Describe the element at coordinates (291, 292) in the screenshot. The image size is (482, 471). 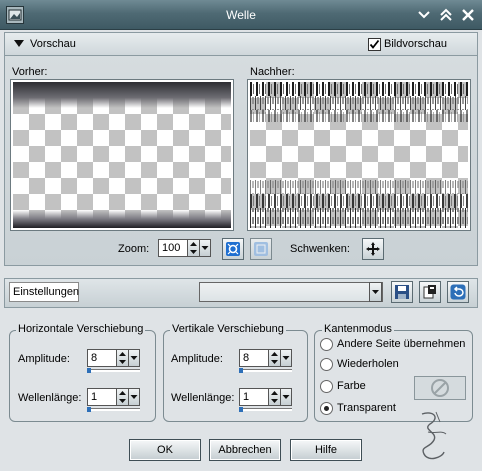
I see `preset-combobox` at that location.